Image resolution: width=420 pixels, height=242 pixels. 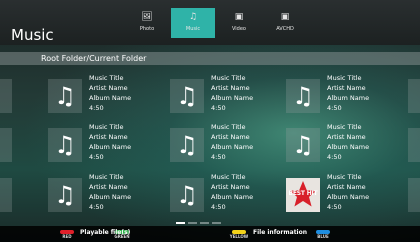 What do you see at coordinates (180, 223) in the screenshot?
I see `page-dot-active` at bounding box center [180, 223].